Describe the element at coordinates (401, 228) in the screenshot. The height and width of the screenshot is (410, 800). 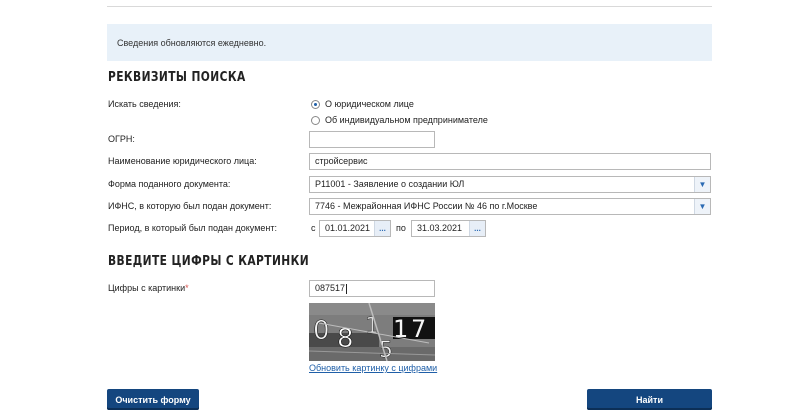
I see `period-to-prefix: по` at that location.